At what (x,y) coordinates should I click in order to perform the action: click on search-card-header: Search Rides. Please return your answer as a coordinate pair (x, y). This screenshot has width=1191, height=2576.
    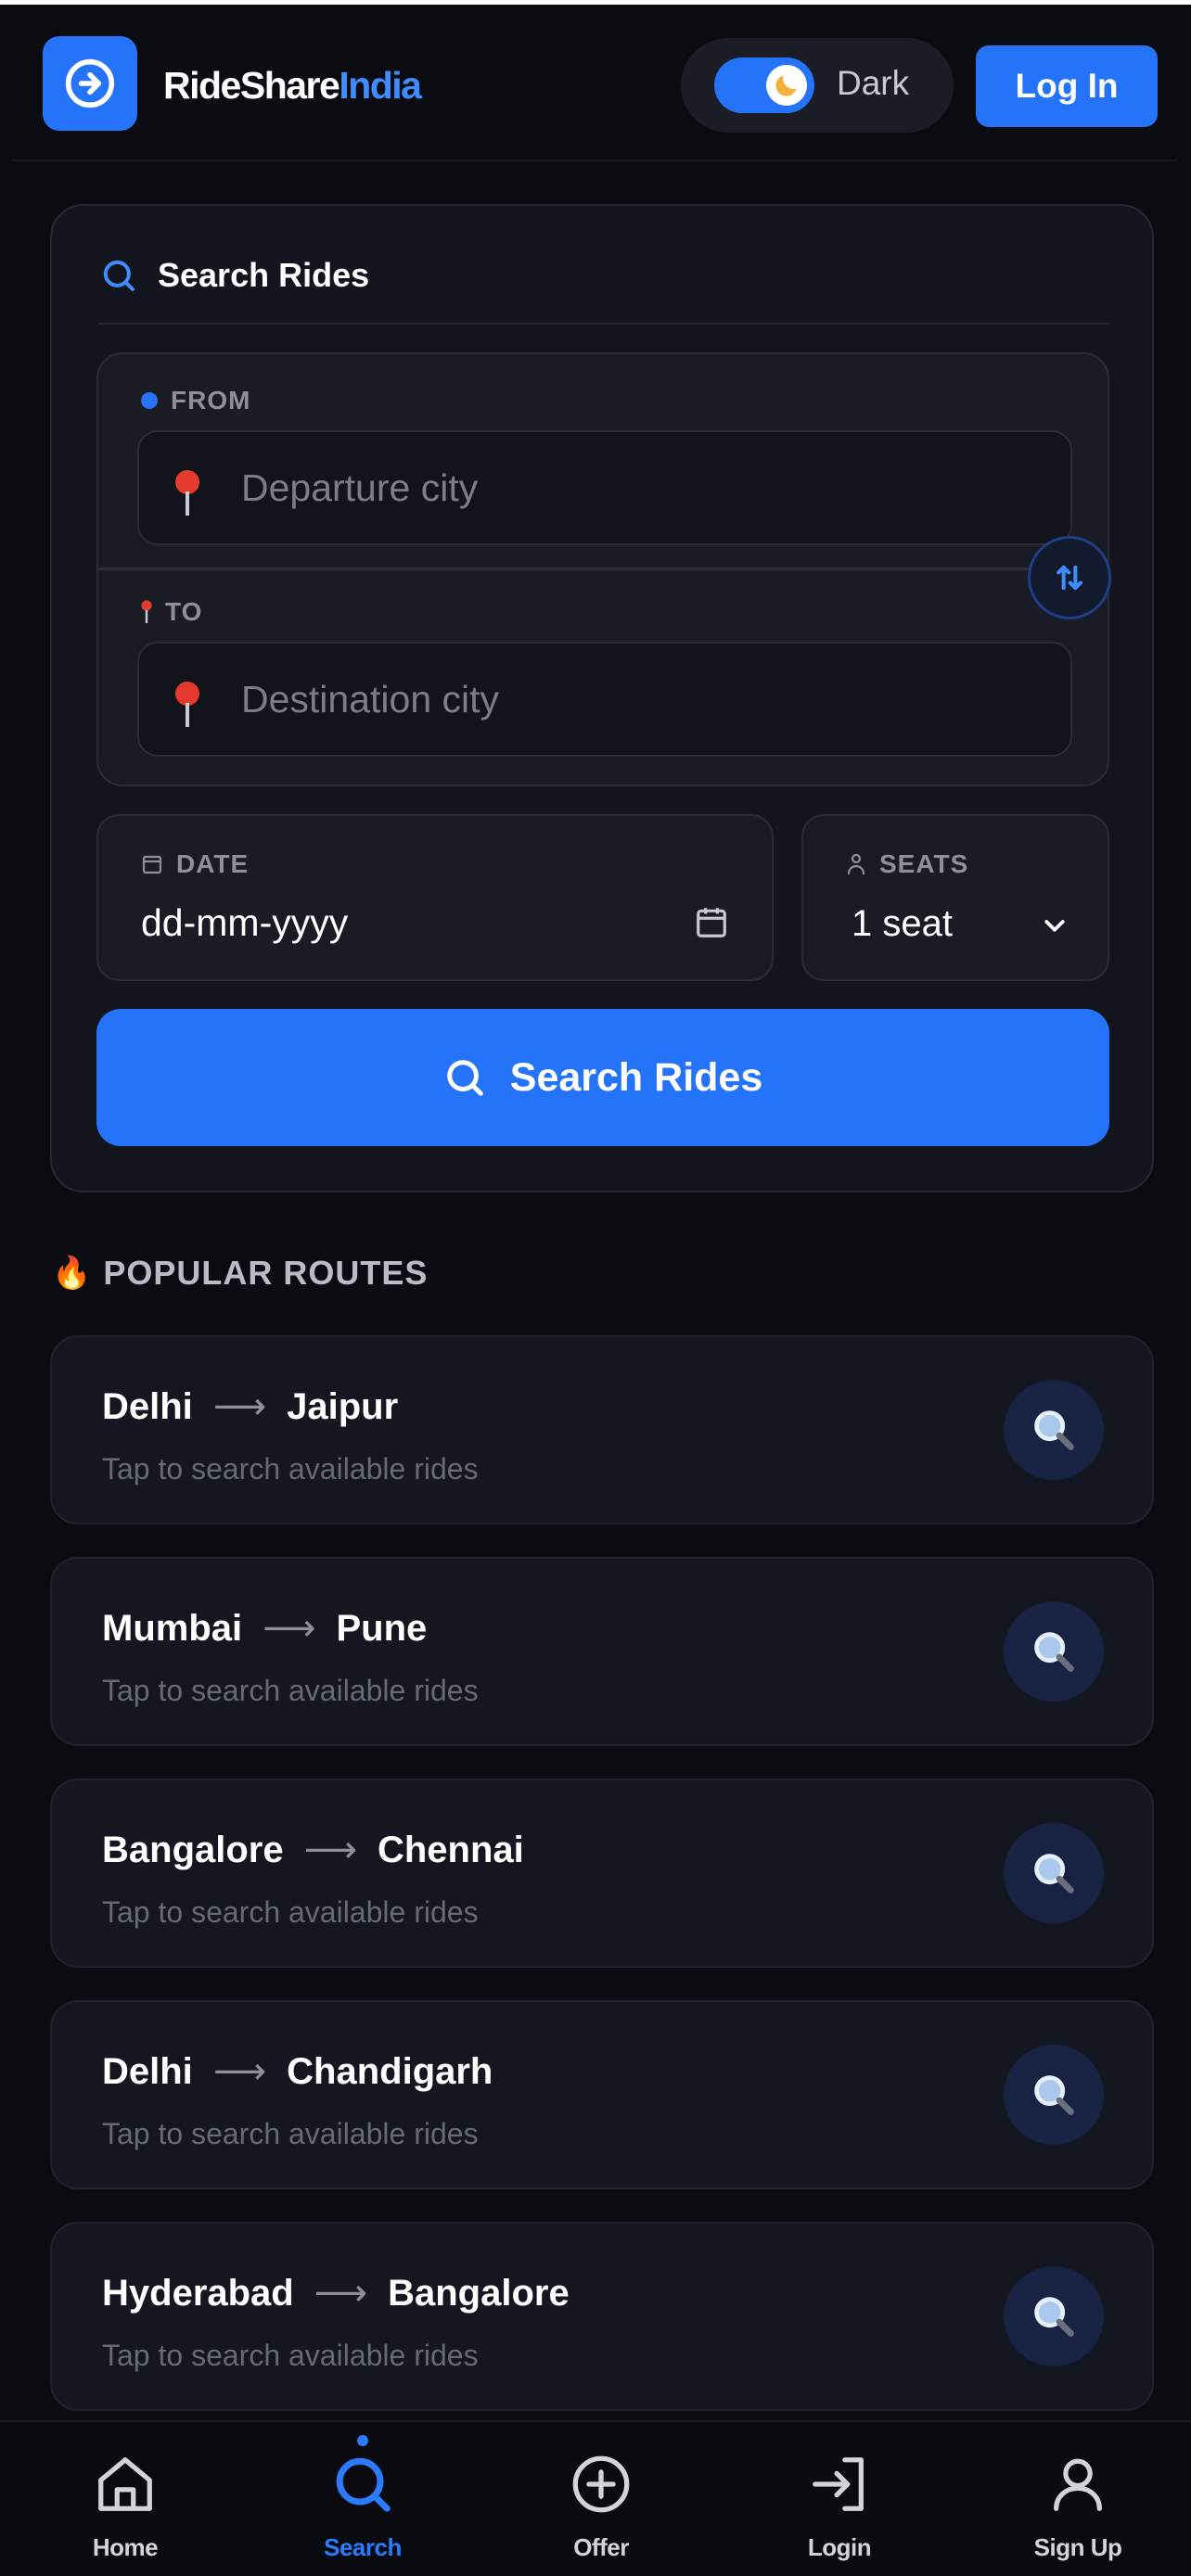
    Looking at the image, I should click on (235, 276).